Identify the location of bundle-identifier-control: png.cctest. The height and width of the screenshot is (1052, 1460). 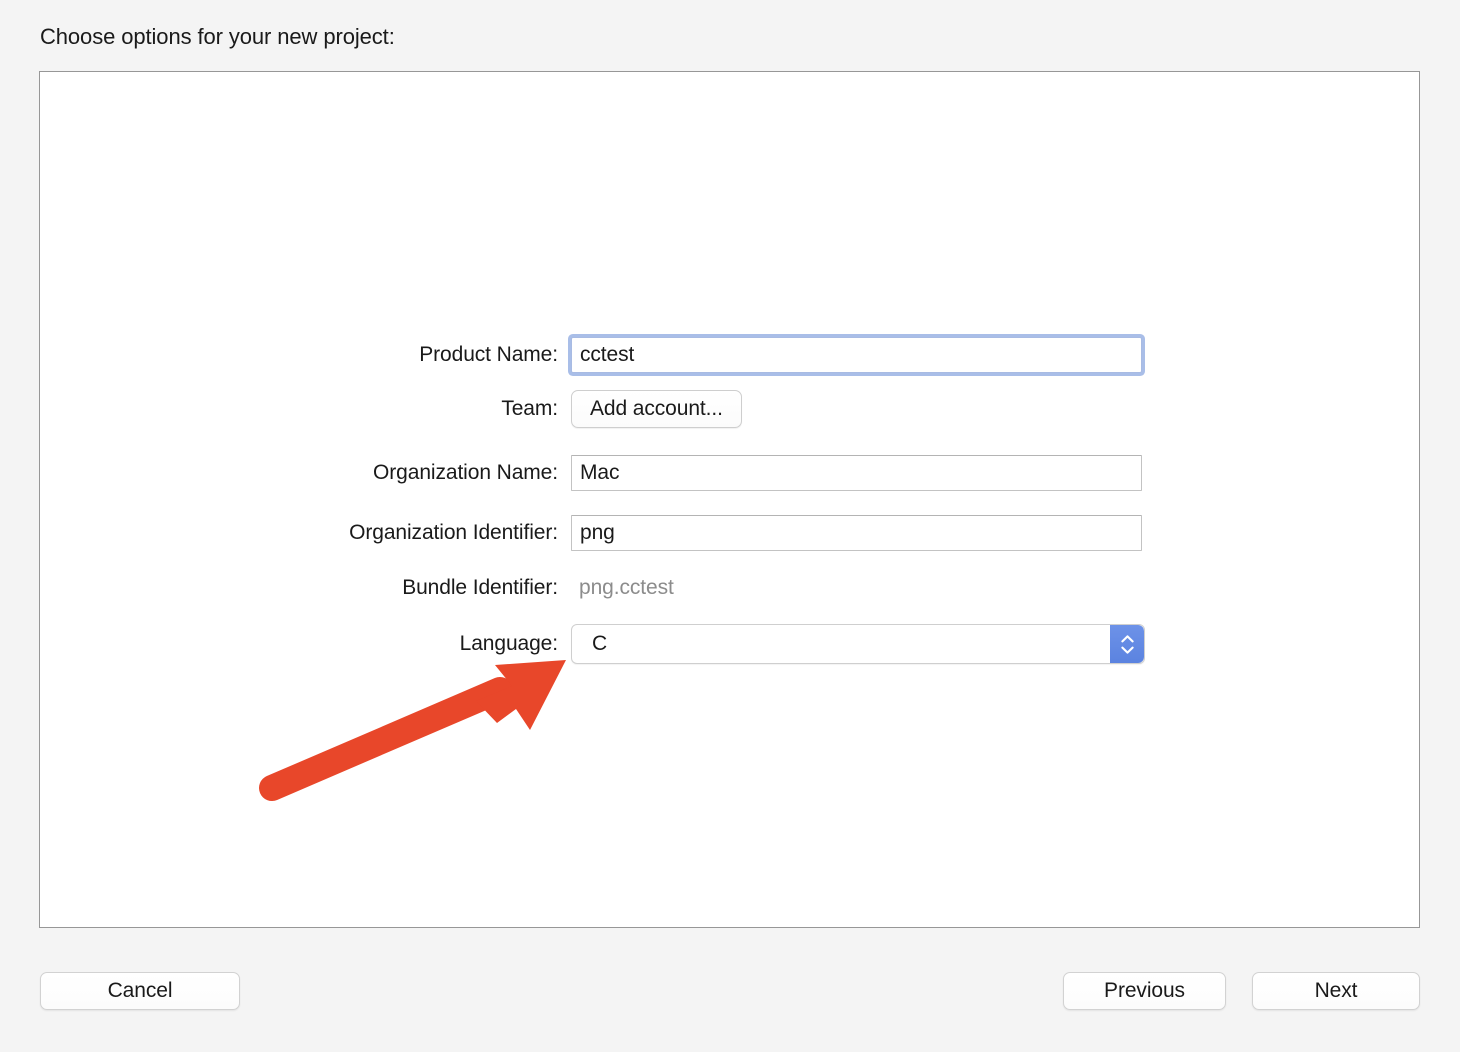
(622, 588).